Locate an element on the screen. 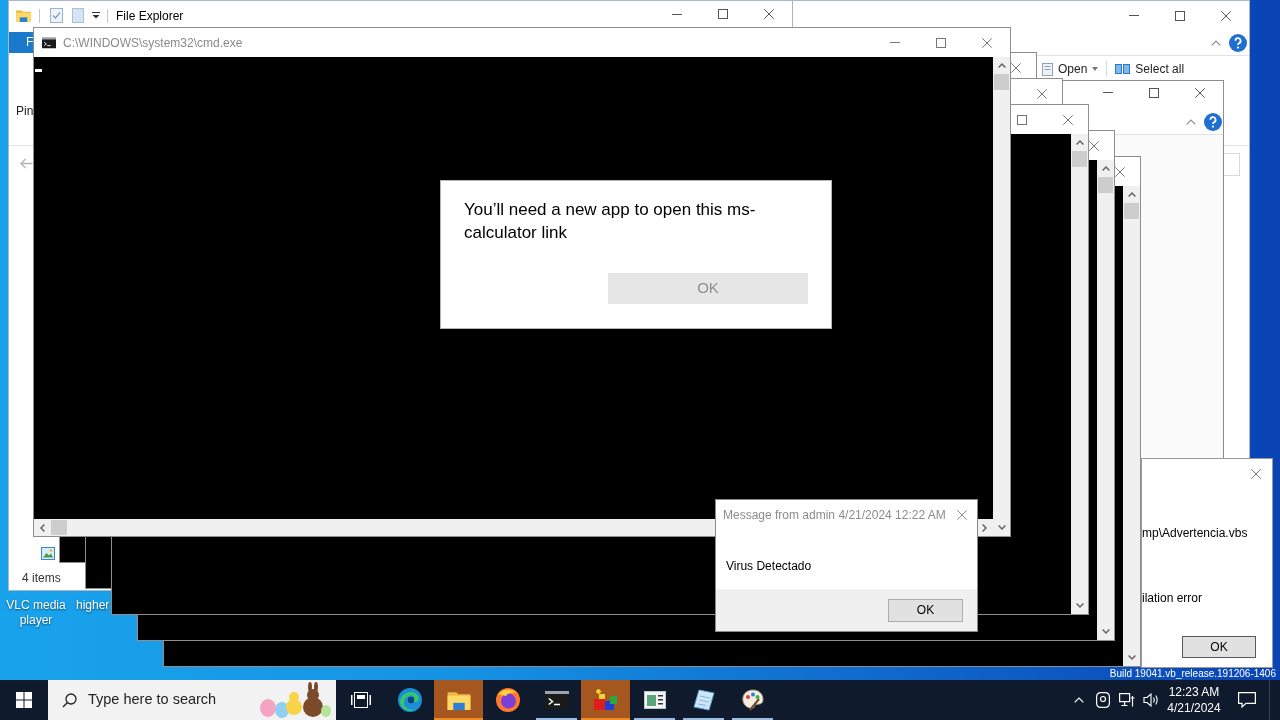  status-text: 4 items is located at coordinates (41, 578).